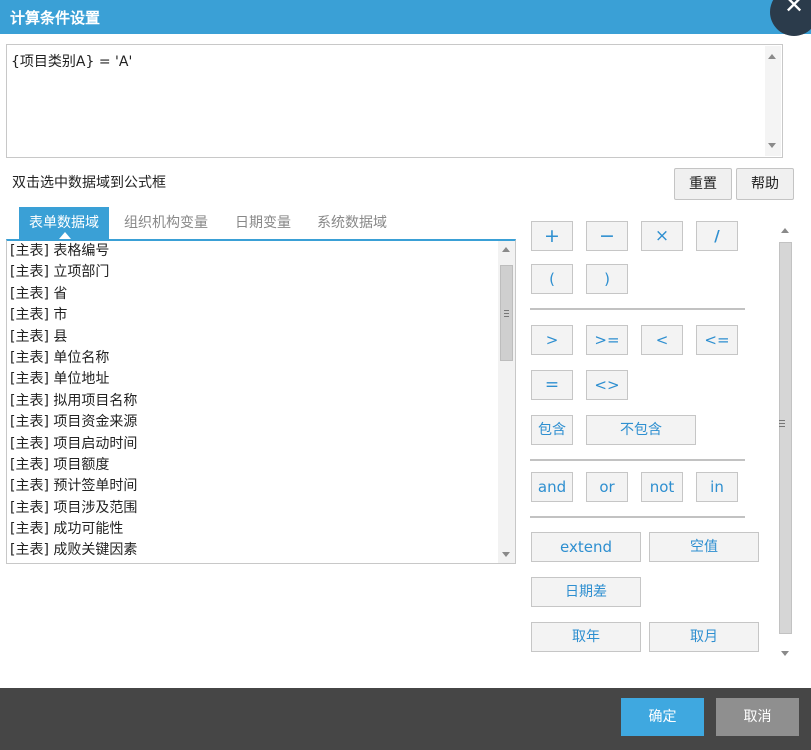  I want to click on help-button: 帮助, so click(765, 184).